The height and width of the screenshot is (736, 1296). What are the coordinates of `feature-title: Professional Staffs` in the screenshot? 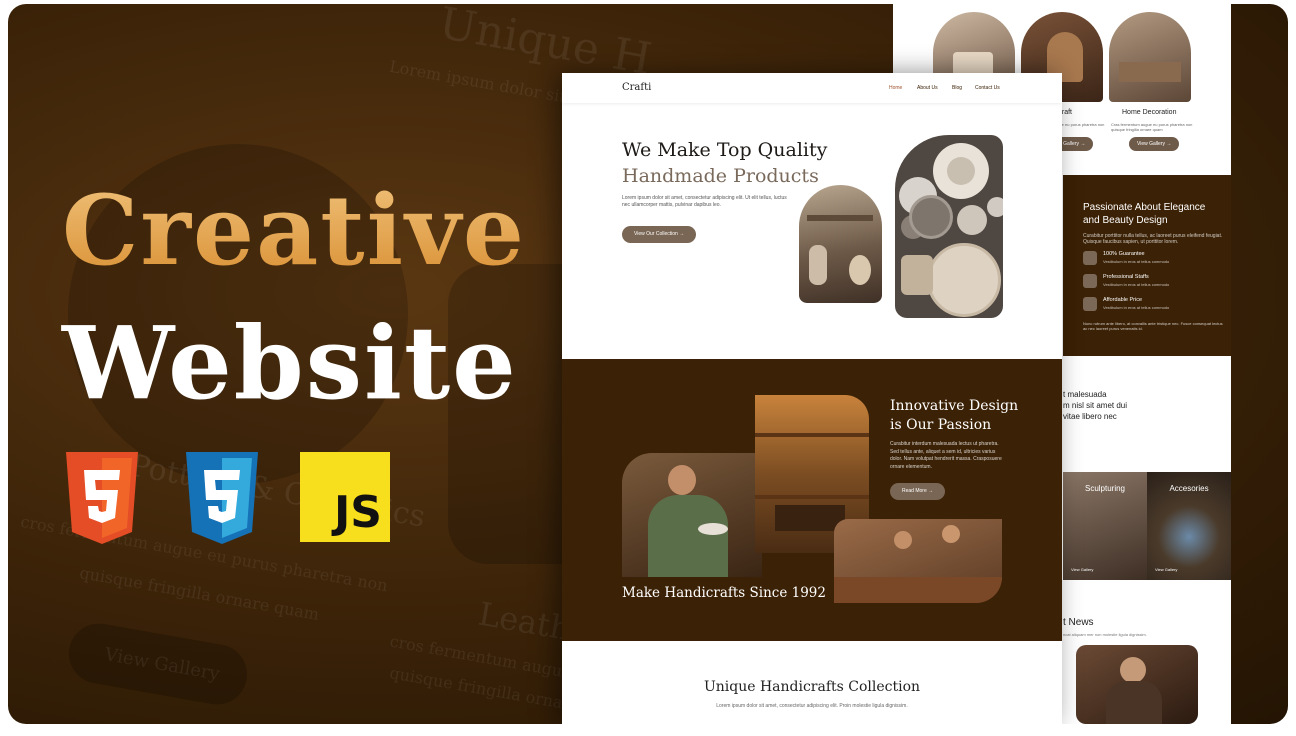 It's located at (1126, 277).